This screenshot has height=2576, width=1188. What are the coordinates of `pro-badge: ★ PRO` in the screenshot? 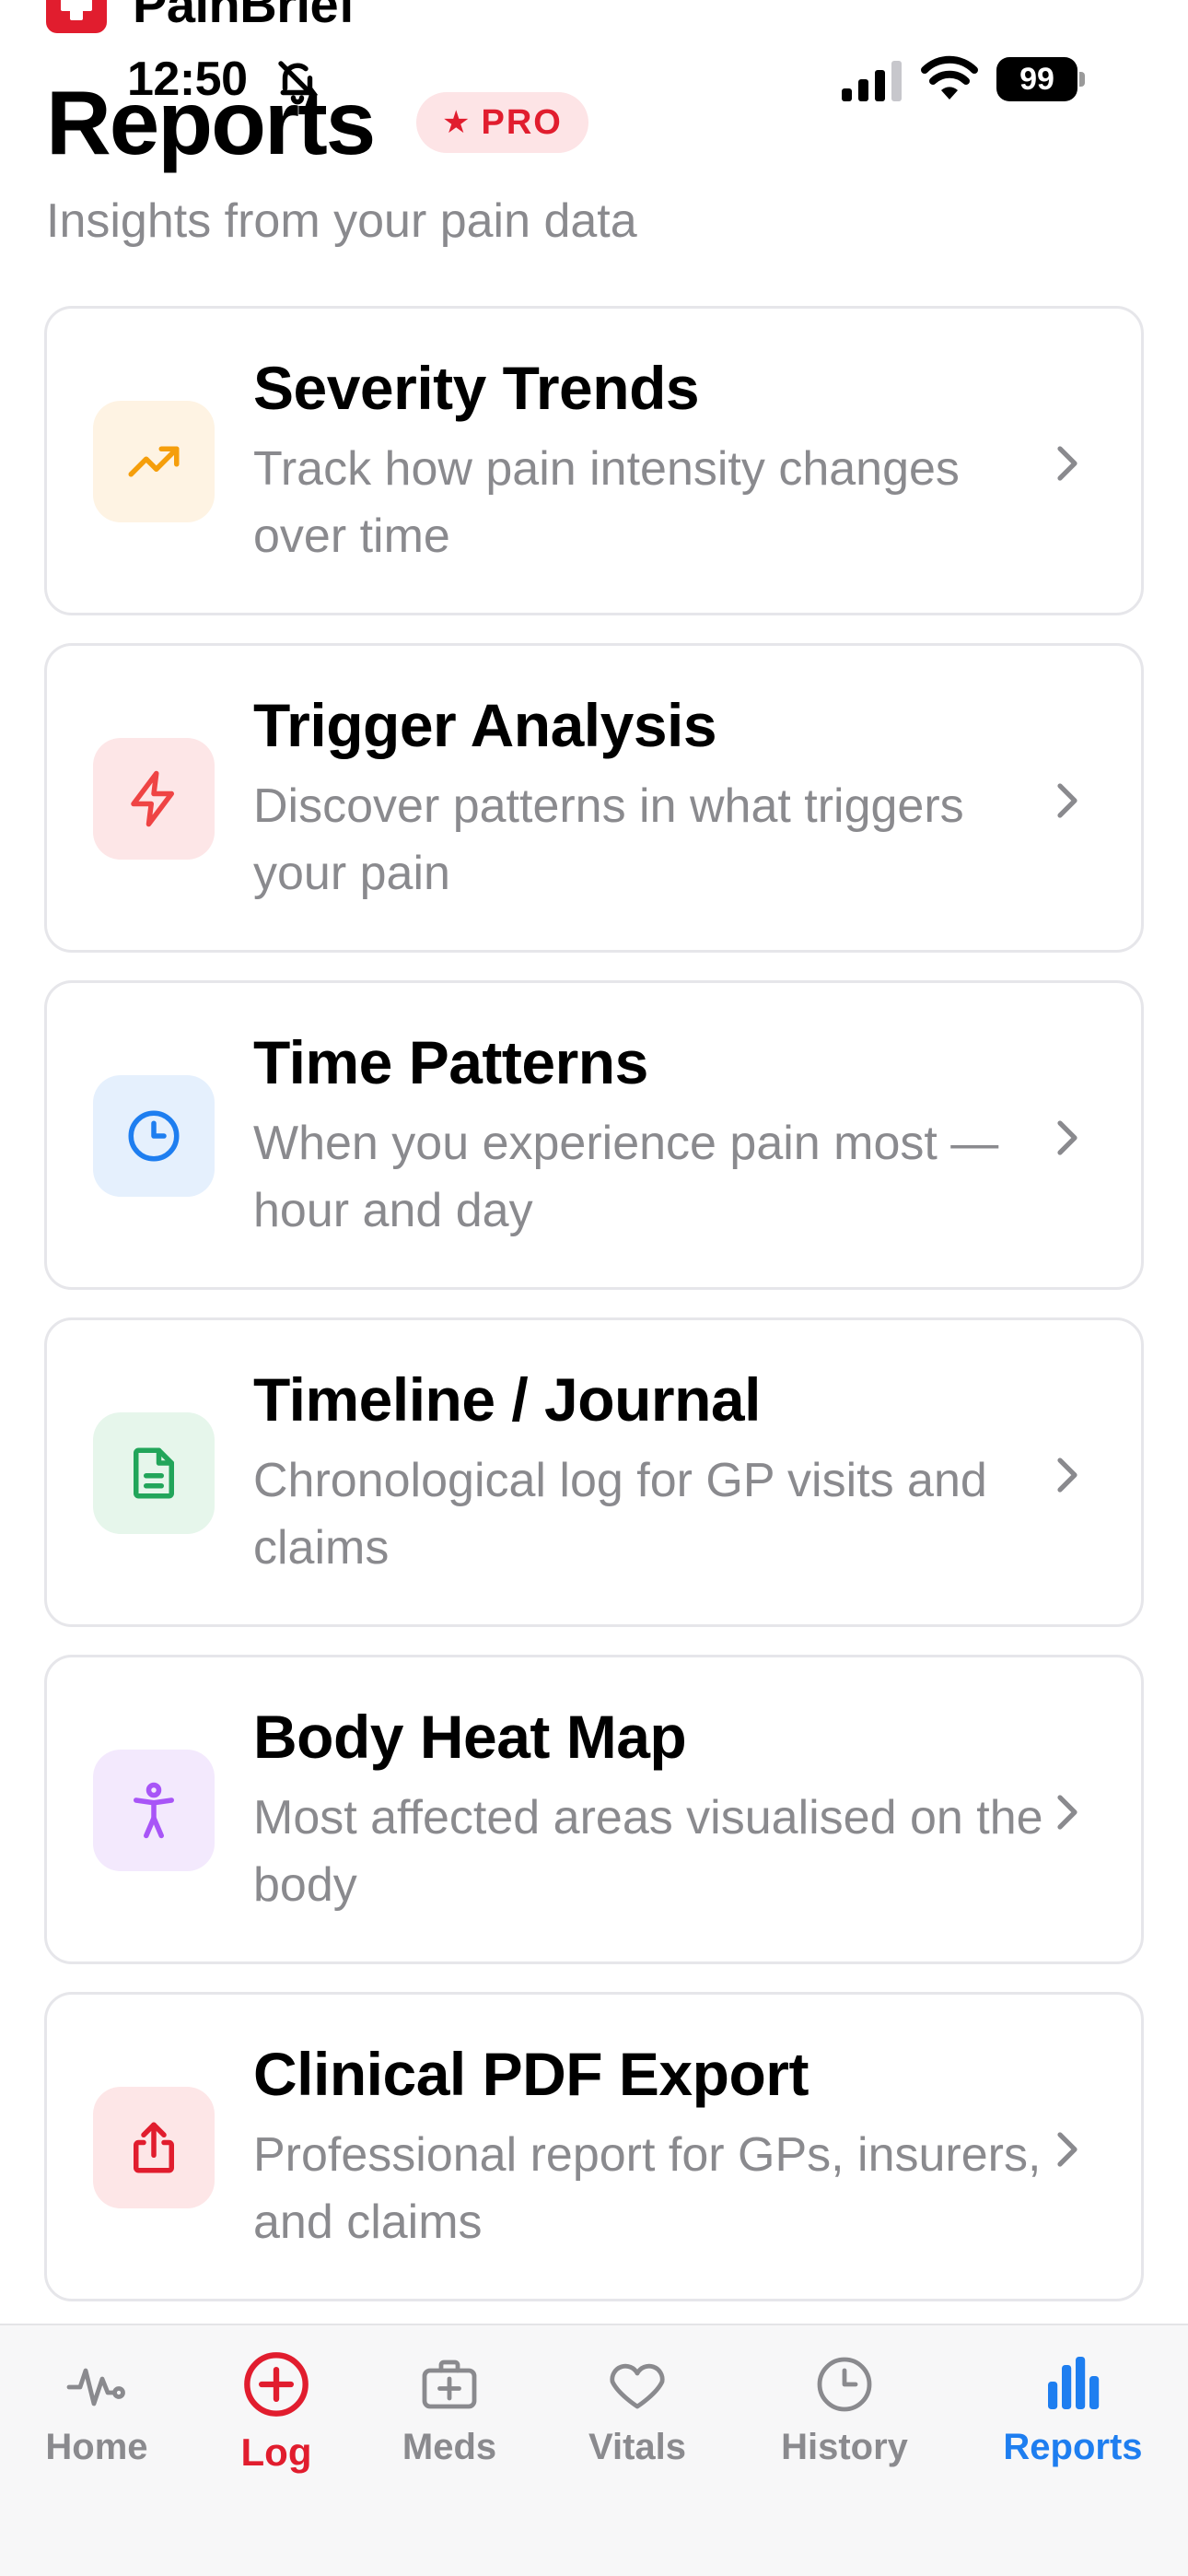 It's located at (502, 122).